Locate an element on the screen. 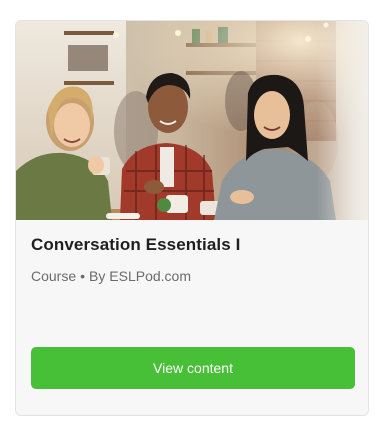 The width and height of the screenshot is (385, 436). course-meta: Course • By ESLPod.com is located at coordinates (111, 276).